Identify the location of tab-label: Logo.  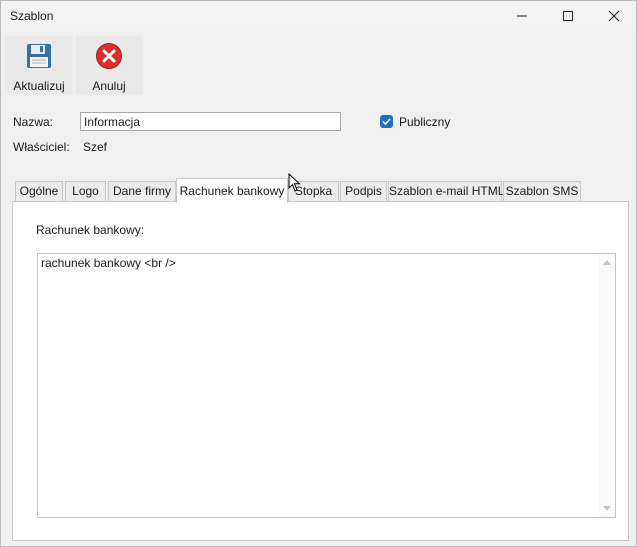
(85, 191).